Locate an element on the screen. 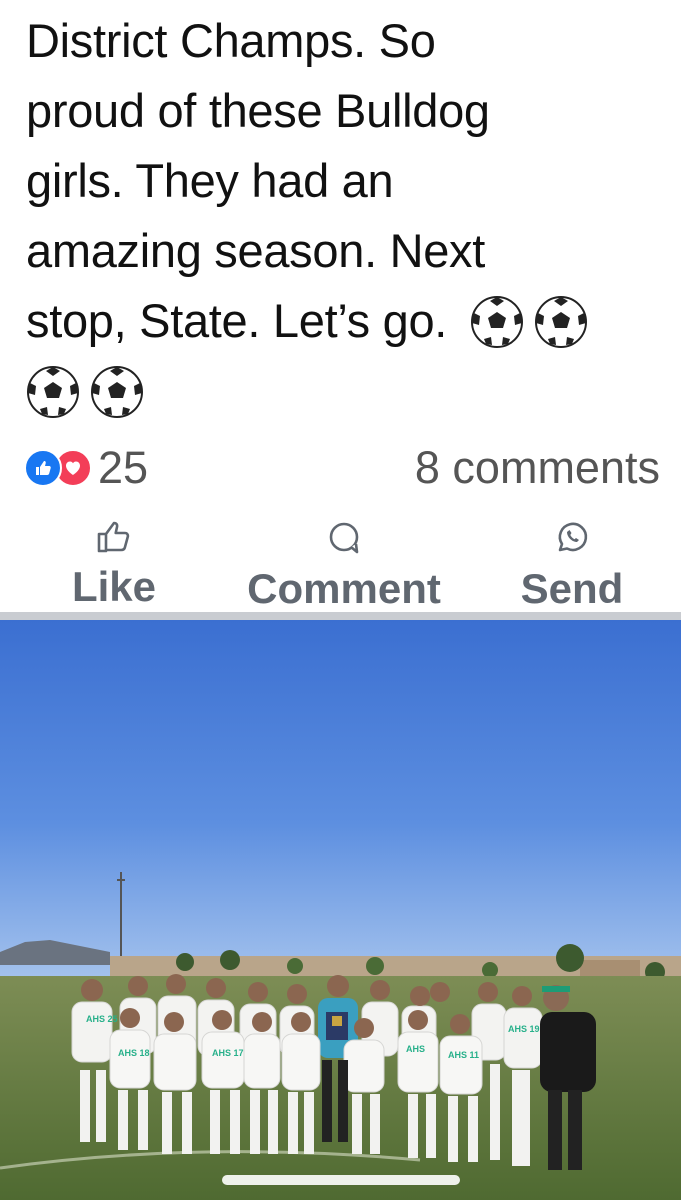 The width and height of the screenshot is (681, 1200). post-divider is located at coordinates (340, 616).